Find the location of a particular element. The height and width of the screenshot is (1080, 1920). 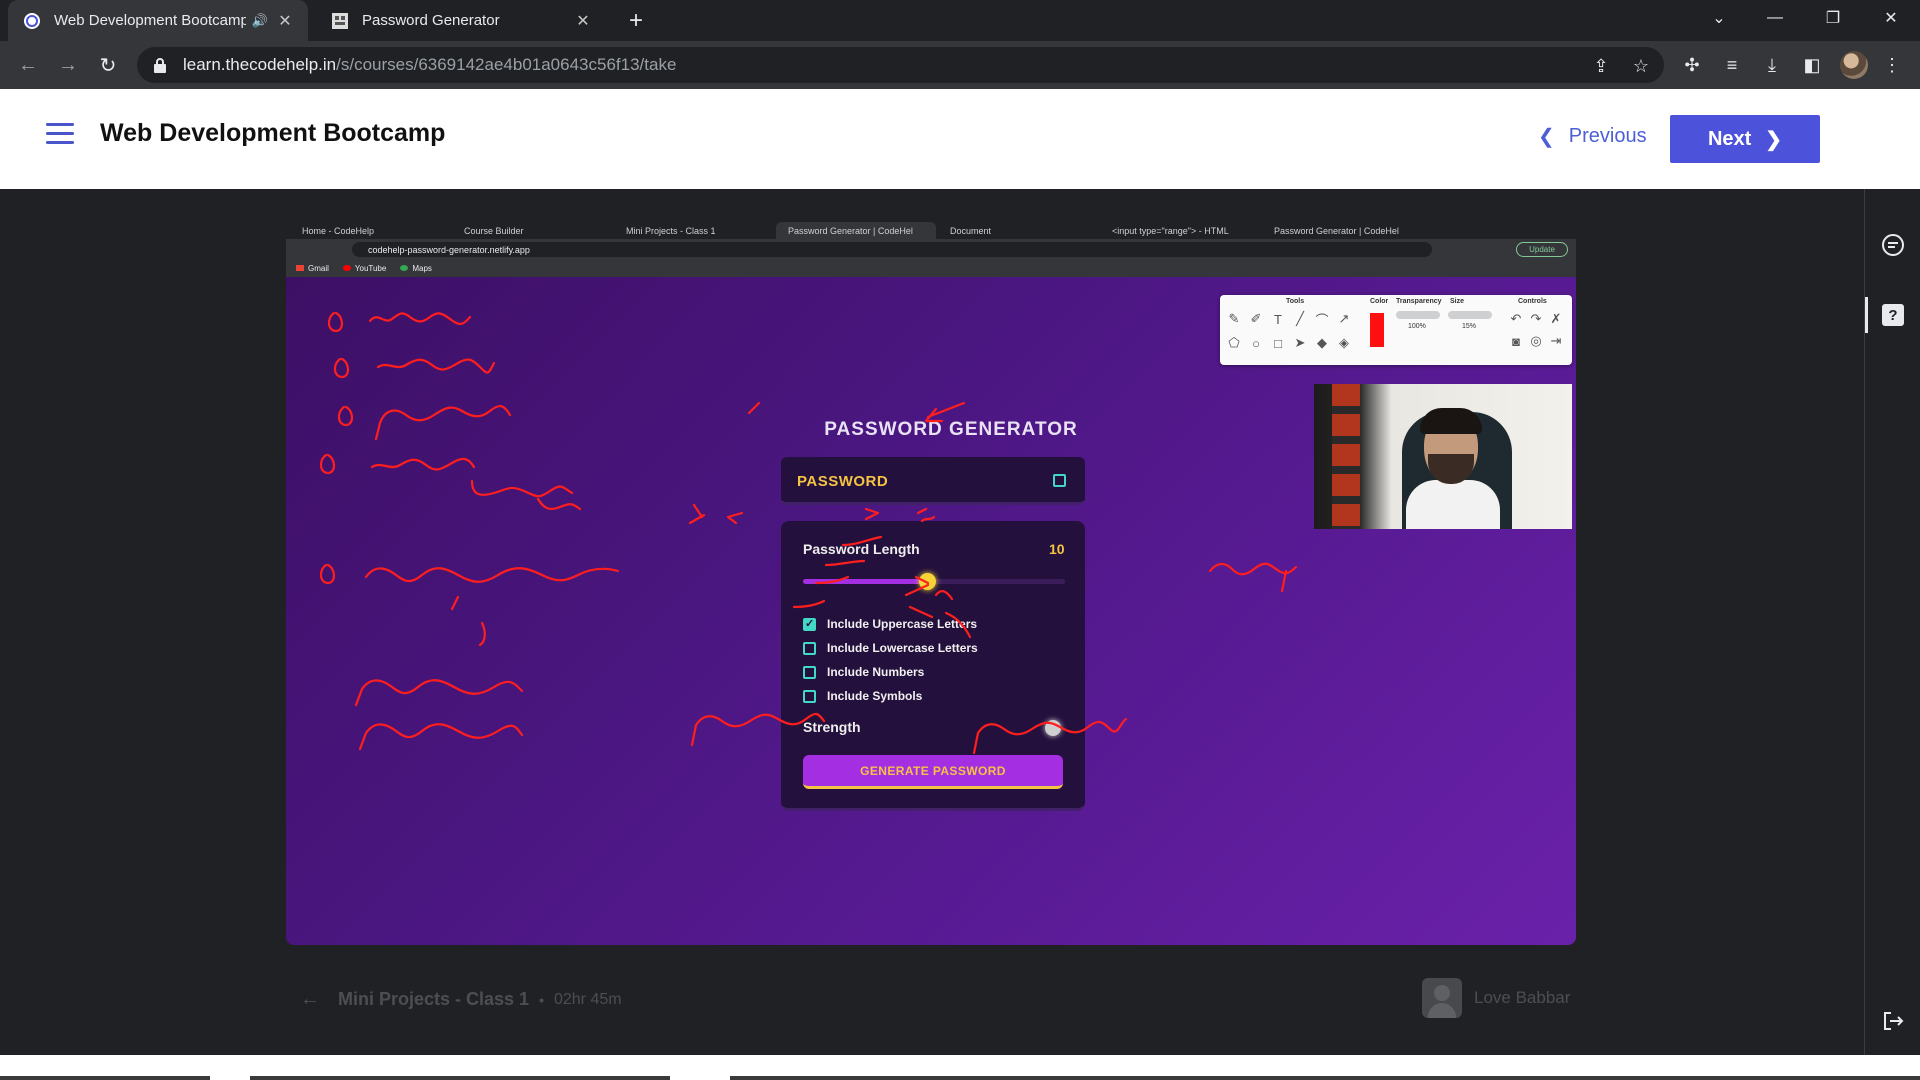

forward-icon: → is located at coordinates (68, 65).